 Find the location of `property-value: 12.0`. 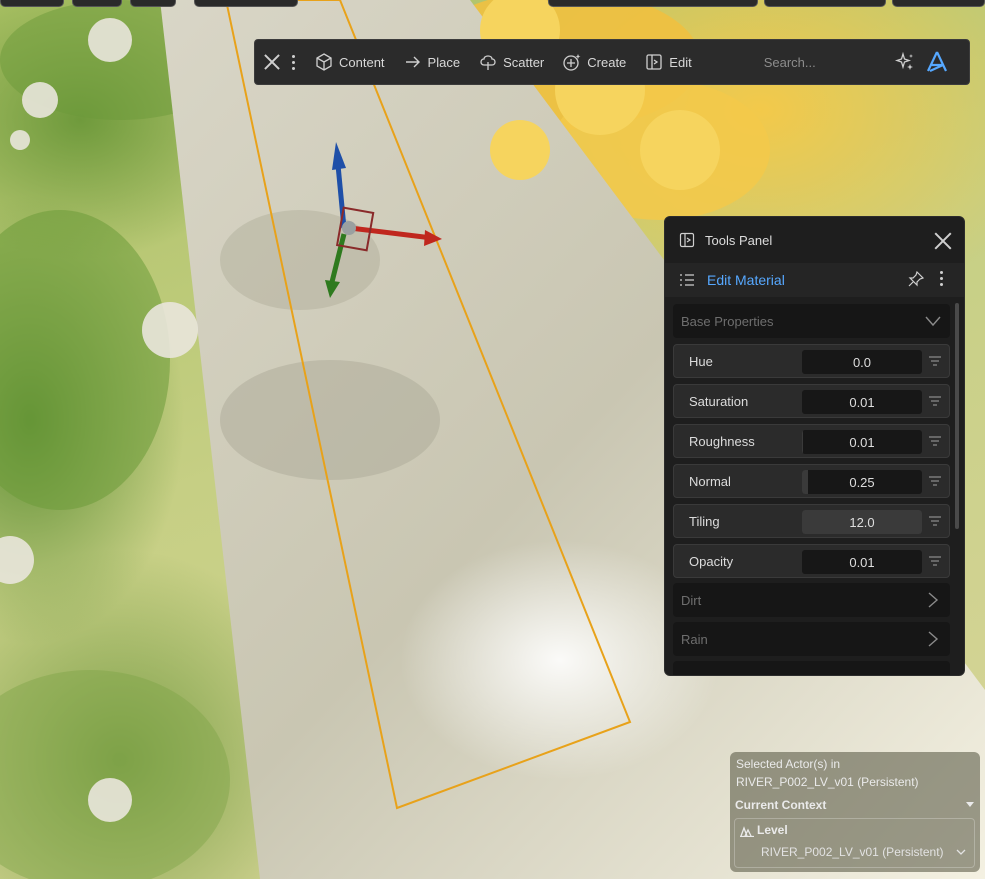

property-value: 12.0 is located at coordinates (862, 522).